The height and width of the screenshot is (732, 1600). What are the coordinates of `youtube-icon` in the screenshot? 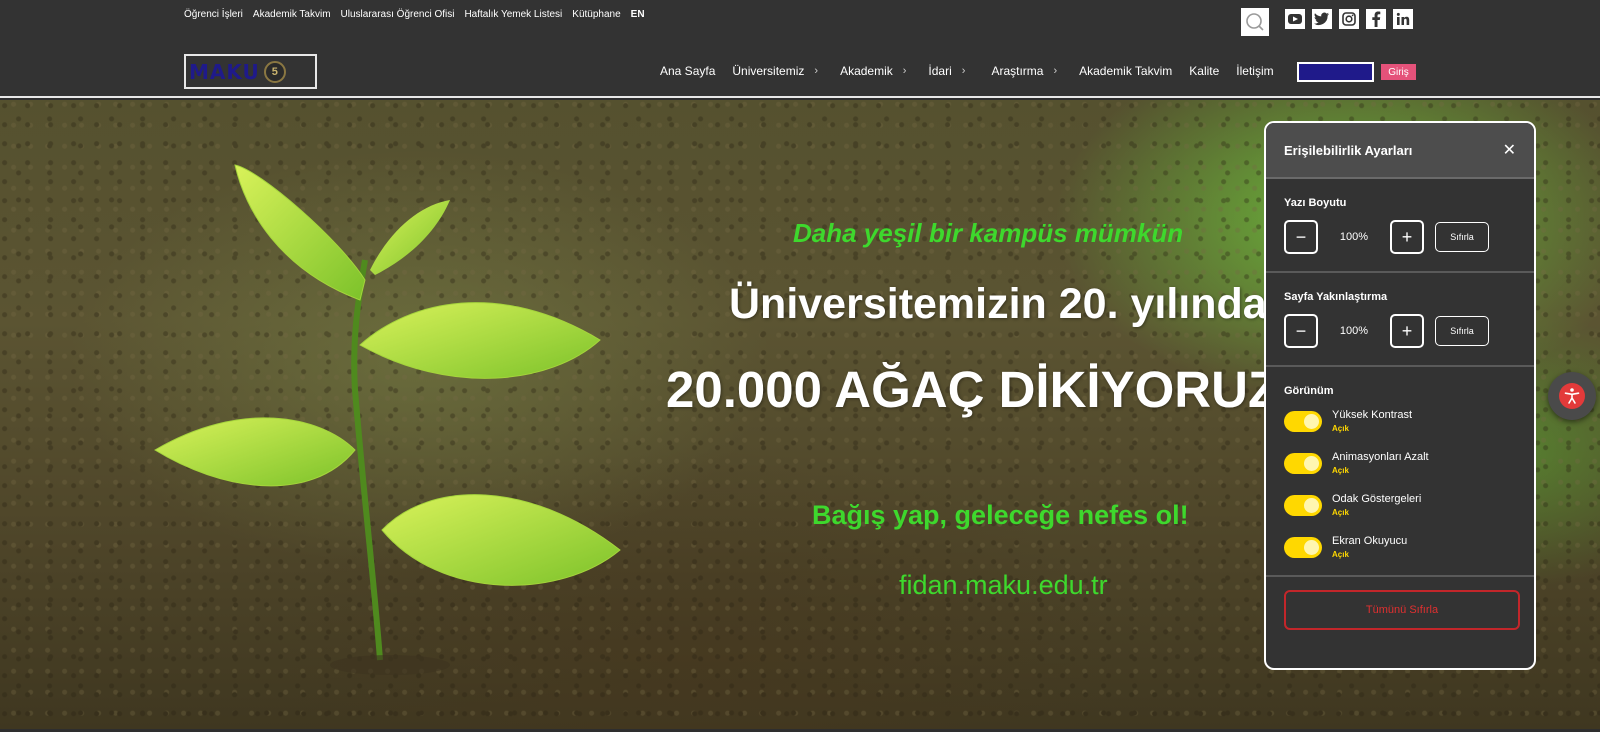 It's located at (1295, 19).